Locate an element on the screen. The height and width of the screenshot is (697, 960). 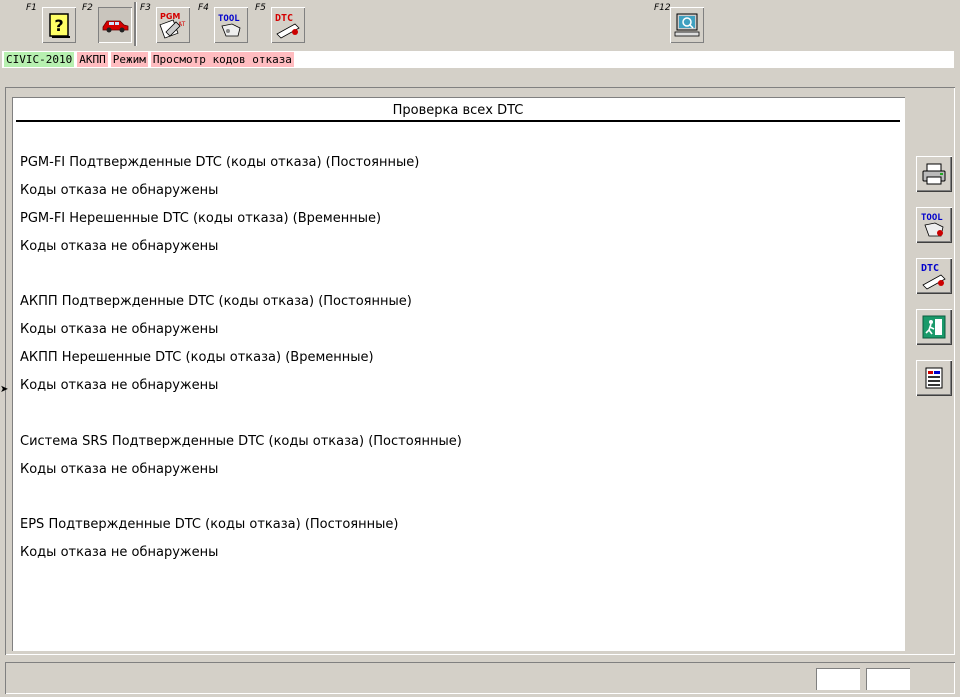
search-monitor-button is located at coordinates (687, 25).